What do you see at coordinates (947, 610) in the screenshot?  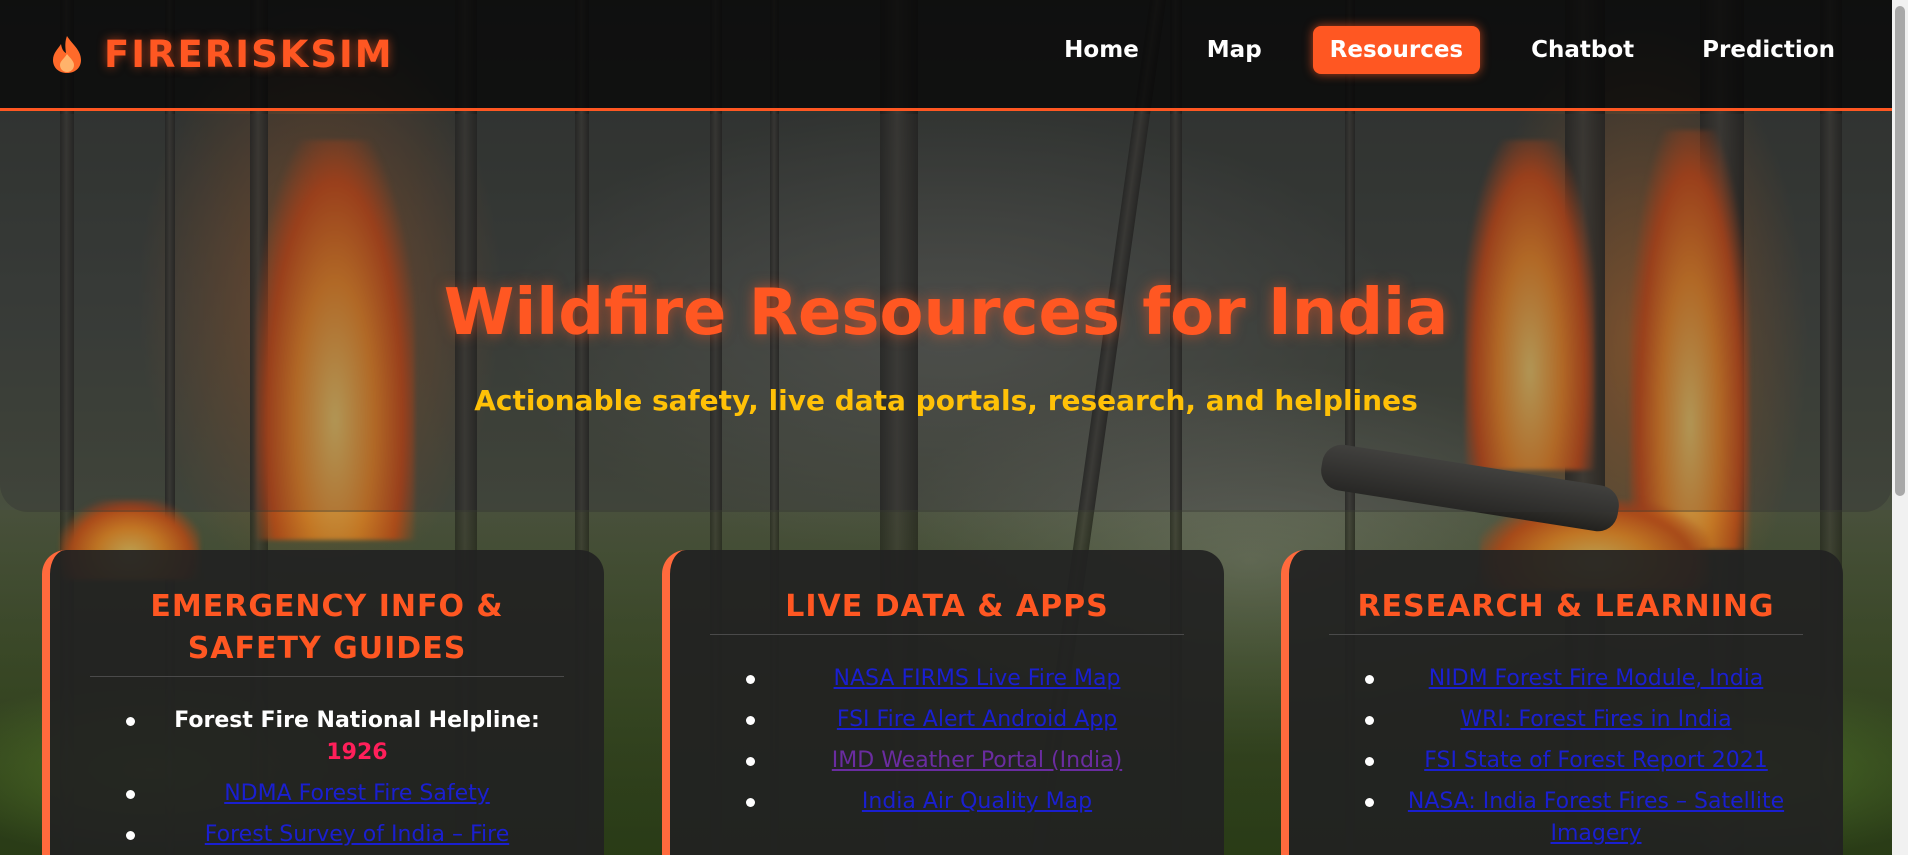 I see `card-title: LIVE DATA & APPS` at bounding box center [947, 610].